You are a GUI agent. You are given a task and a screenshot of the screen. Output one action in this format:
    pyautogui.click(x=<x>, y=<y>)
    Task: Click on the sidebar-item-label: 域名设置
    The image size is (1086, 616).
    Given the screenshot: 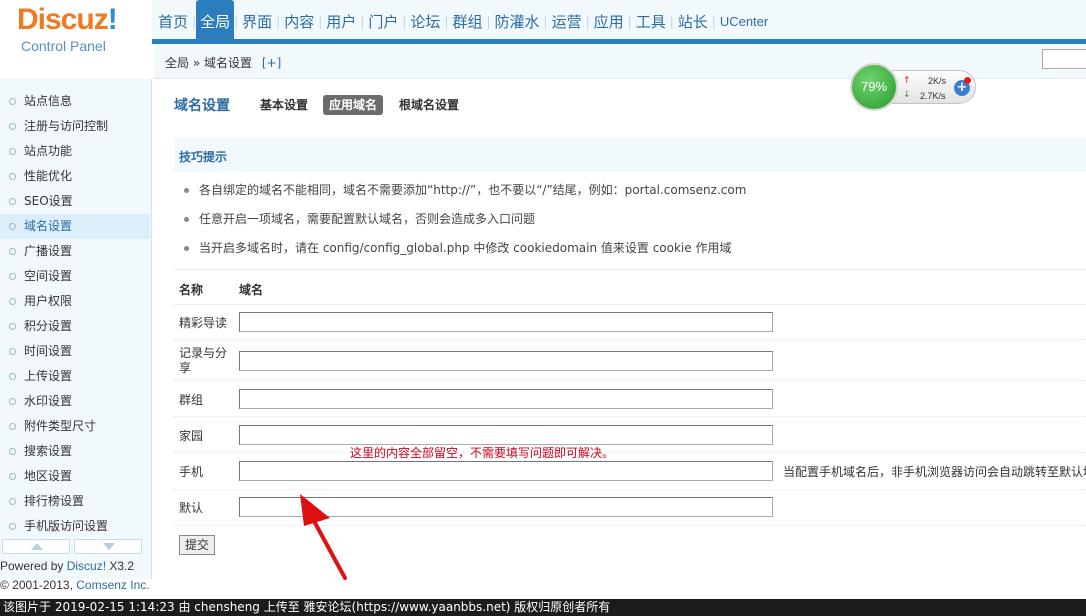 What is the action you would take?
    pyautogui.click(x=48, y=226)
    